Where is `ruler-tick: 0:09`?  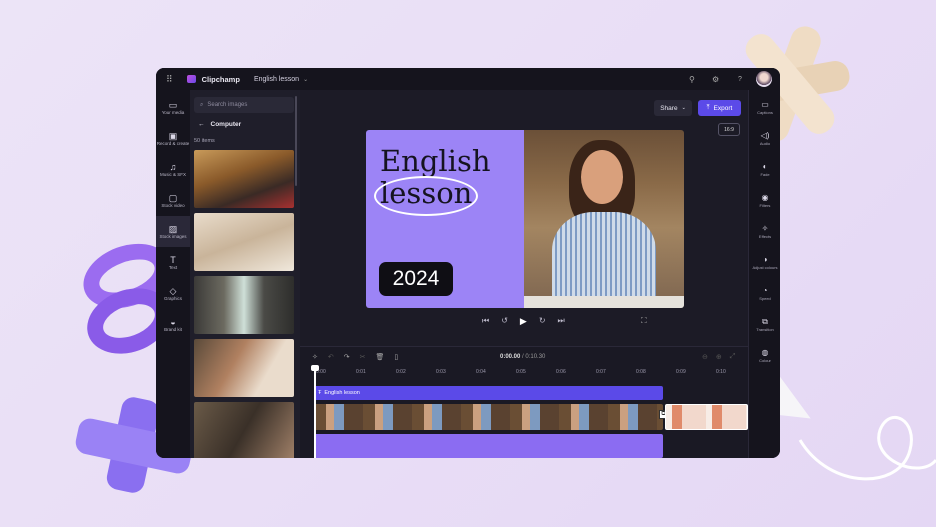
ruler-tick: 0:09 is located at coordinates (681, 372).